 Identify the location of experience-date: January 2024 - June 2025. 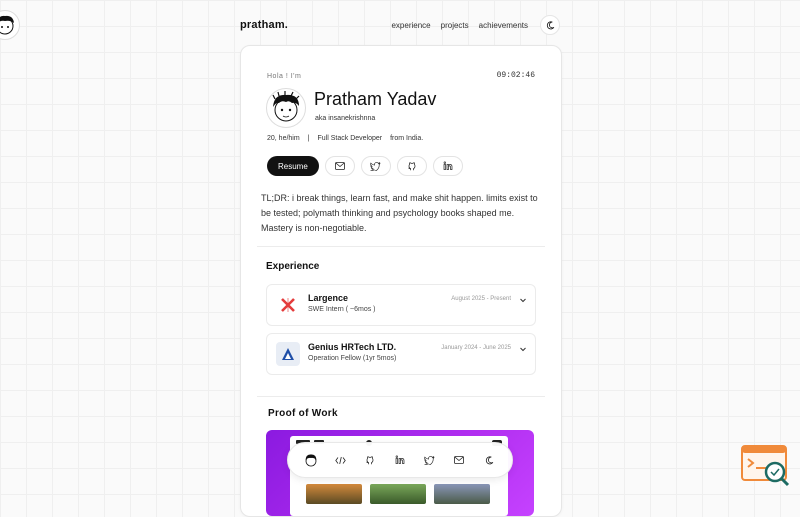
(476, 348).